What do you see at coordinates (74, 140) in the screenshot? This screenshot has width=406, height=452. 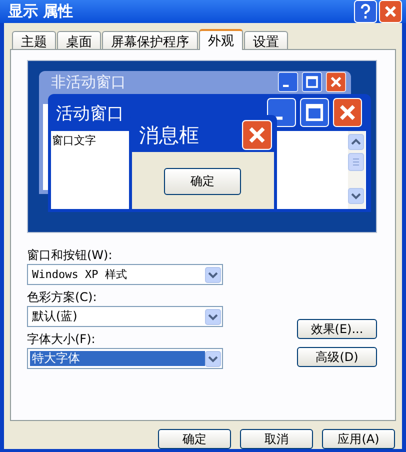 I see `window-text: 窗口文字` at bounding box center [74, 140].